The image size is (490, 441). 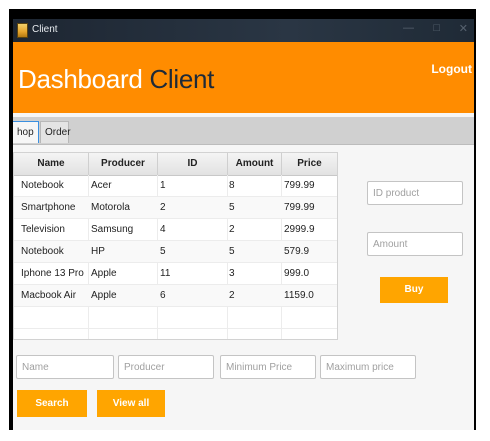 I want to click on minimum-price-field, so click(x=268, y=367).